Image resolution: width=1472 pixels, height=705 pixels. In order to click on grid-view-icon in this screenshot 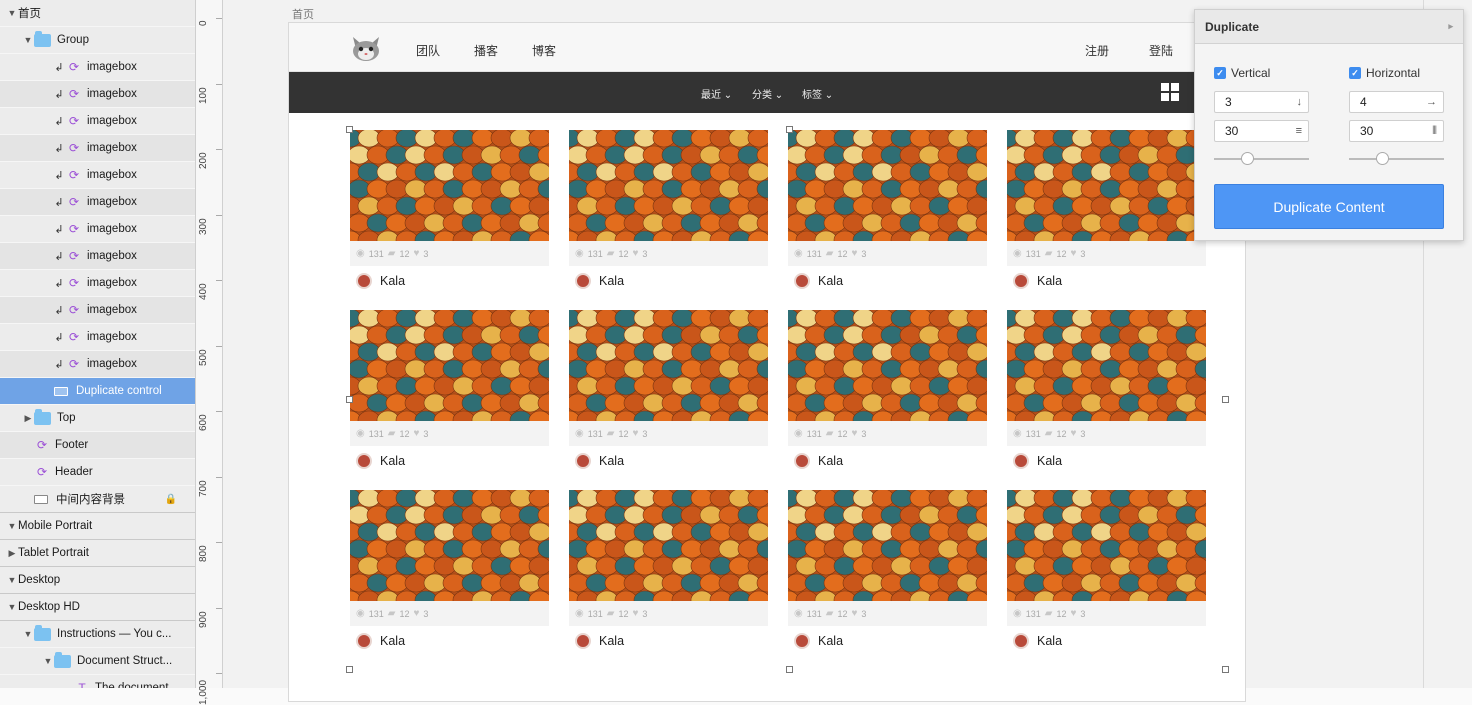, I will do `click(1170, 92)`.